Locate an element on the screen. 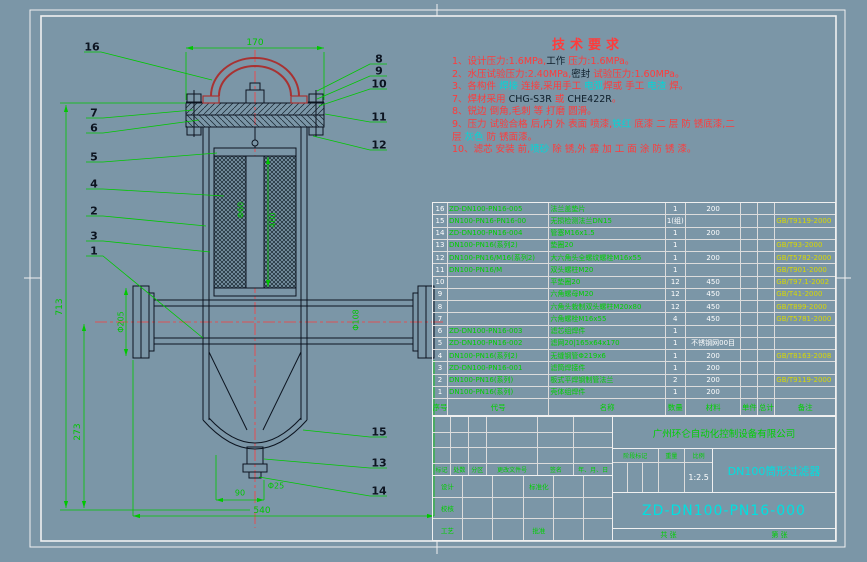  bom-cell: GB/T9119-2000 is located at coordinates (805, 221).